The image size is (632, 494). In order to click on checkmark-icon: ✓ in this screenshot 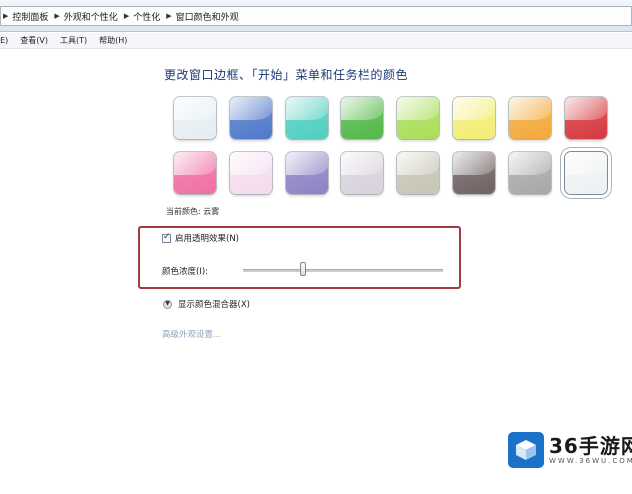, I will do `click(167, 236)`.